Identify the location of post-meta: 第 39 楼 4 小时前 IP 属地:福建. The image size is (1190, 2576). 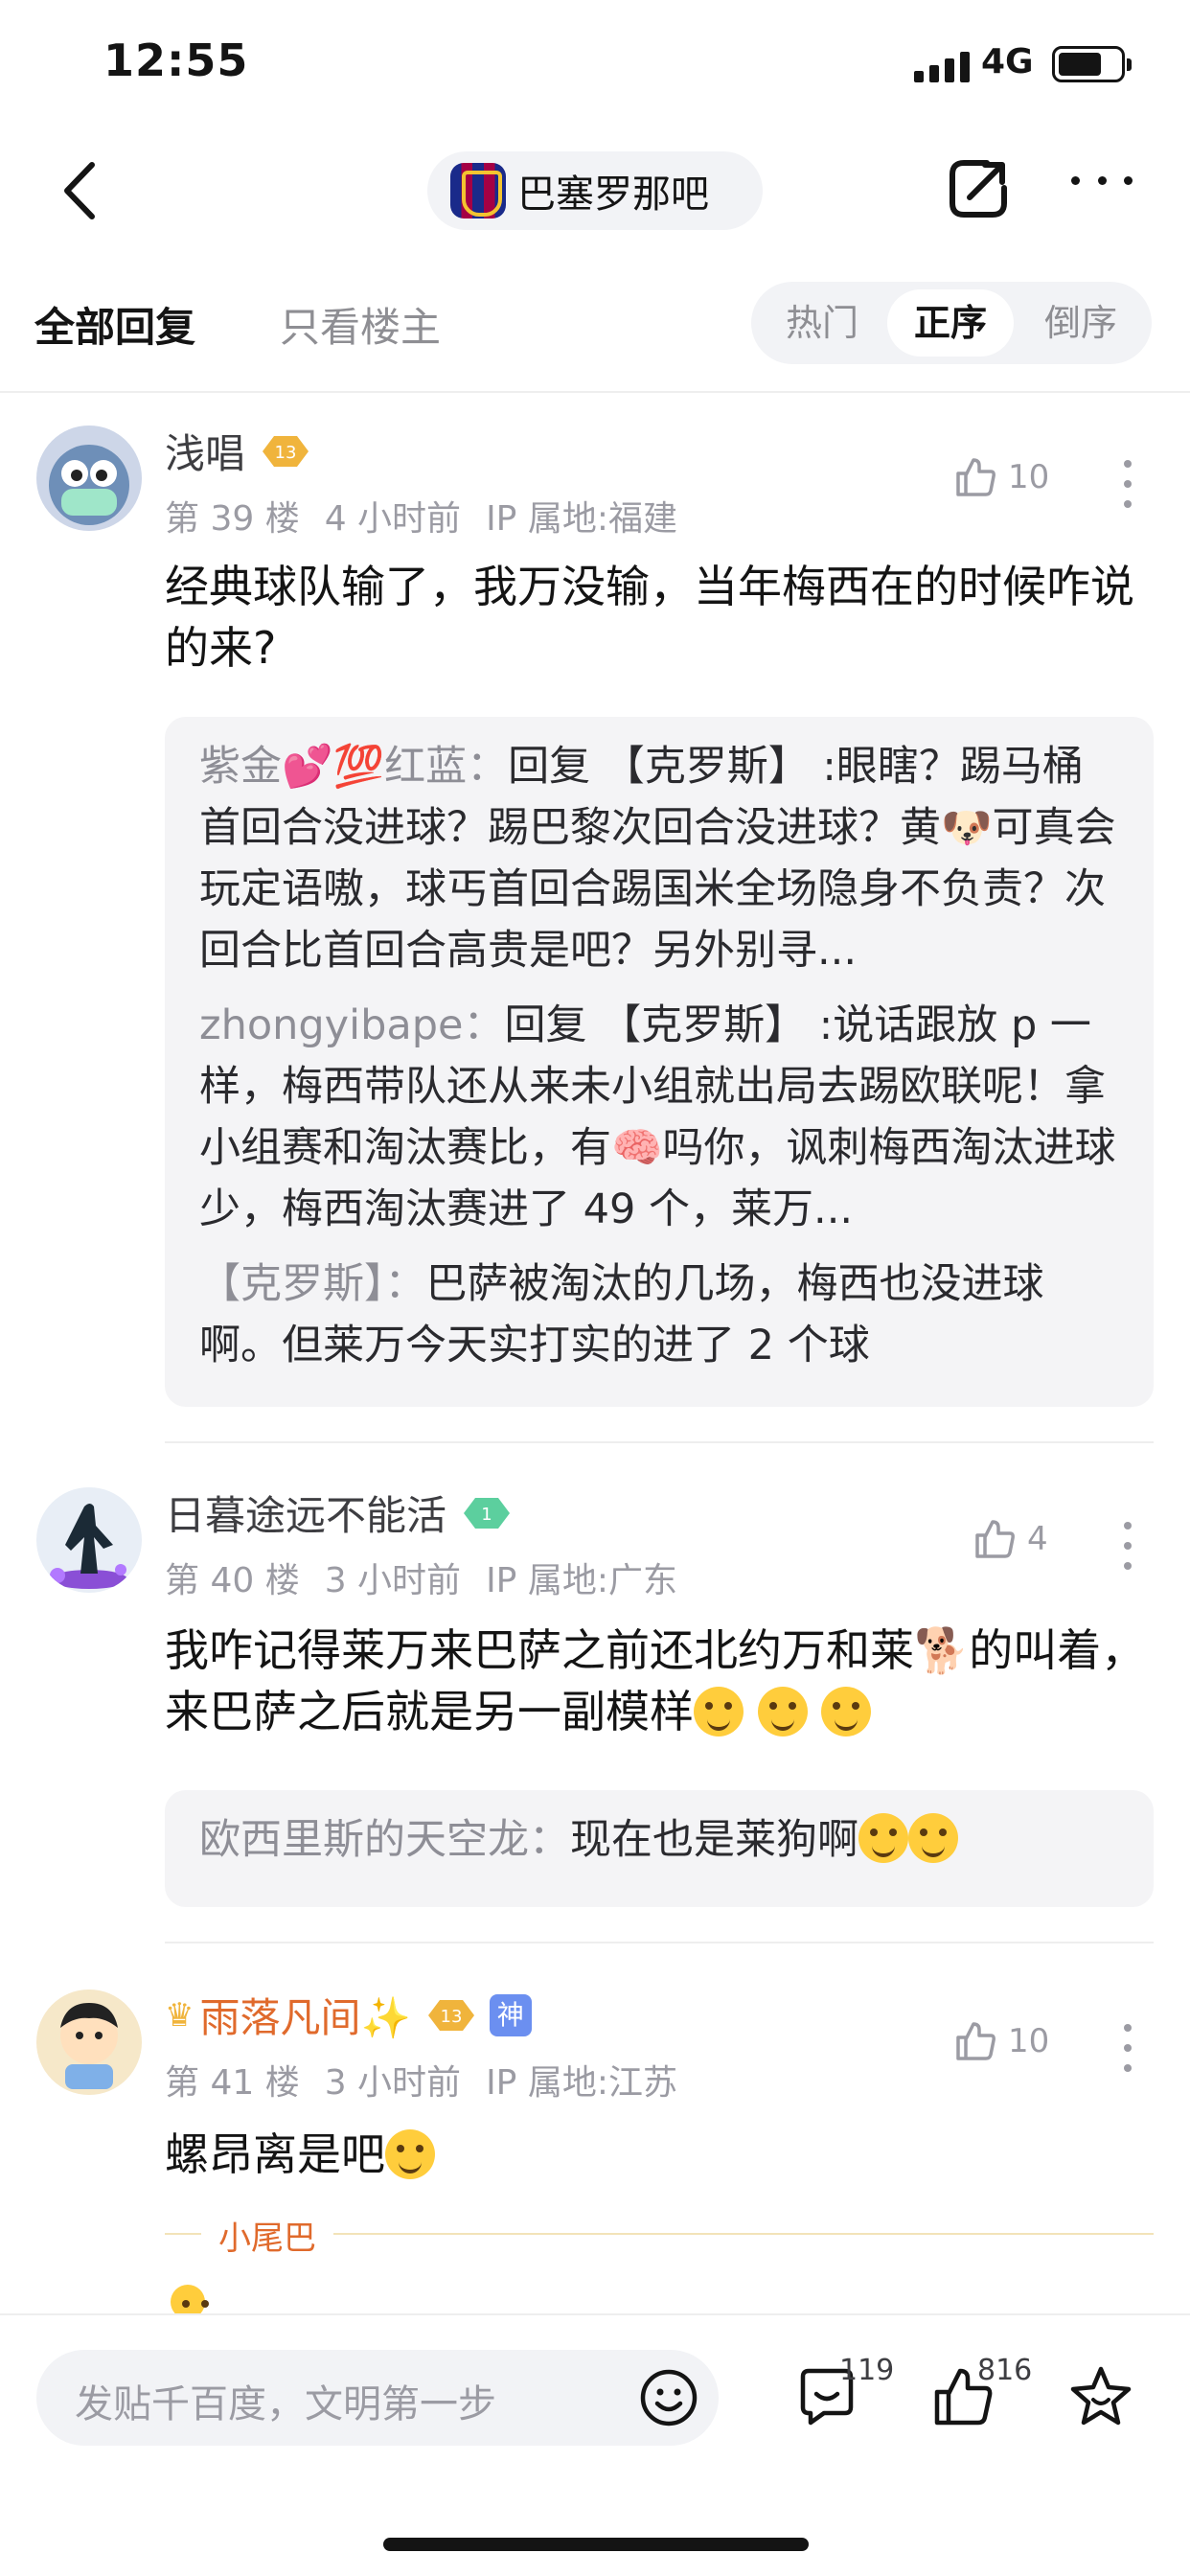
(434, 515).